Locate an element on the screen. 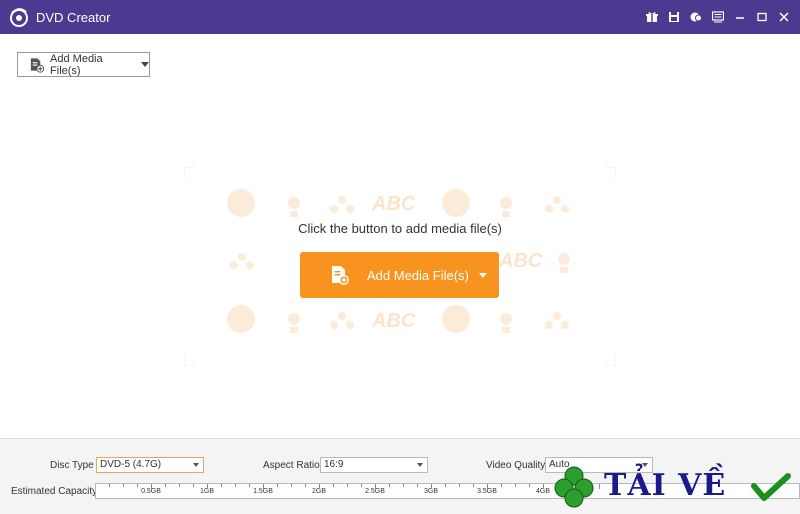  aspect-ratio-select: 16:9 is located at coordinates (374, 465).